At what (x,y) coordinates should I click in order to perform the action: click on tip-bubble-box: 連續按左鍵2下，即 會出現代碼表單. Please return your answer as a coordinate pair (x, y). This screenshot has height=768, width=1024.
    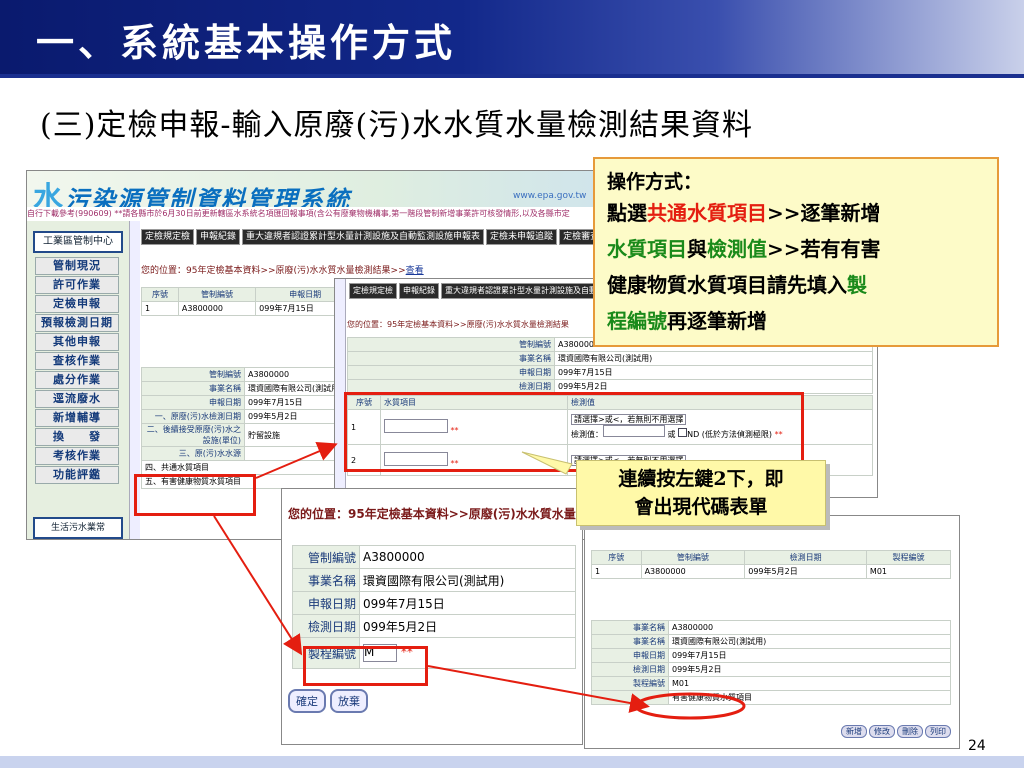
    Looking at the image, I should click on (701, 493).